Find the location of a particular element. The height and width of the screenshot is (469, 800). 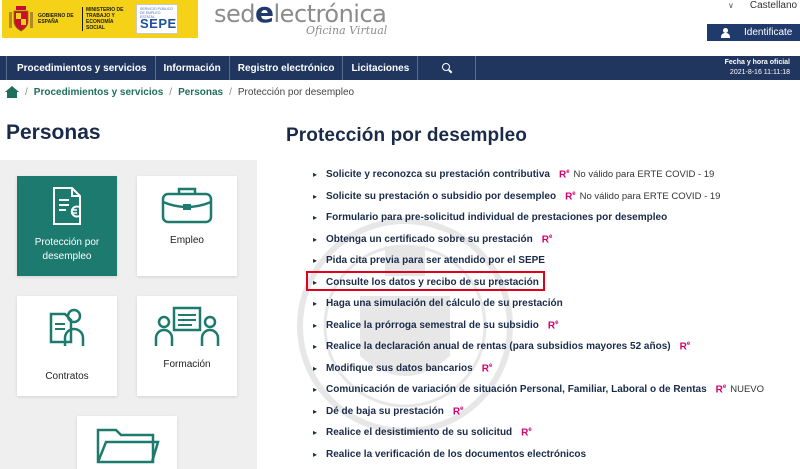

identify-button: Identificate is located at coordinates (753, 32).